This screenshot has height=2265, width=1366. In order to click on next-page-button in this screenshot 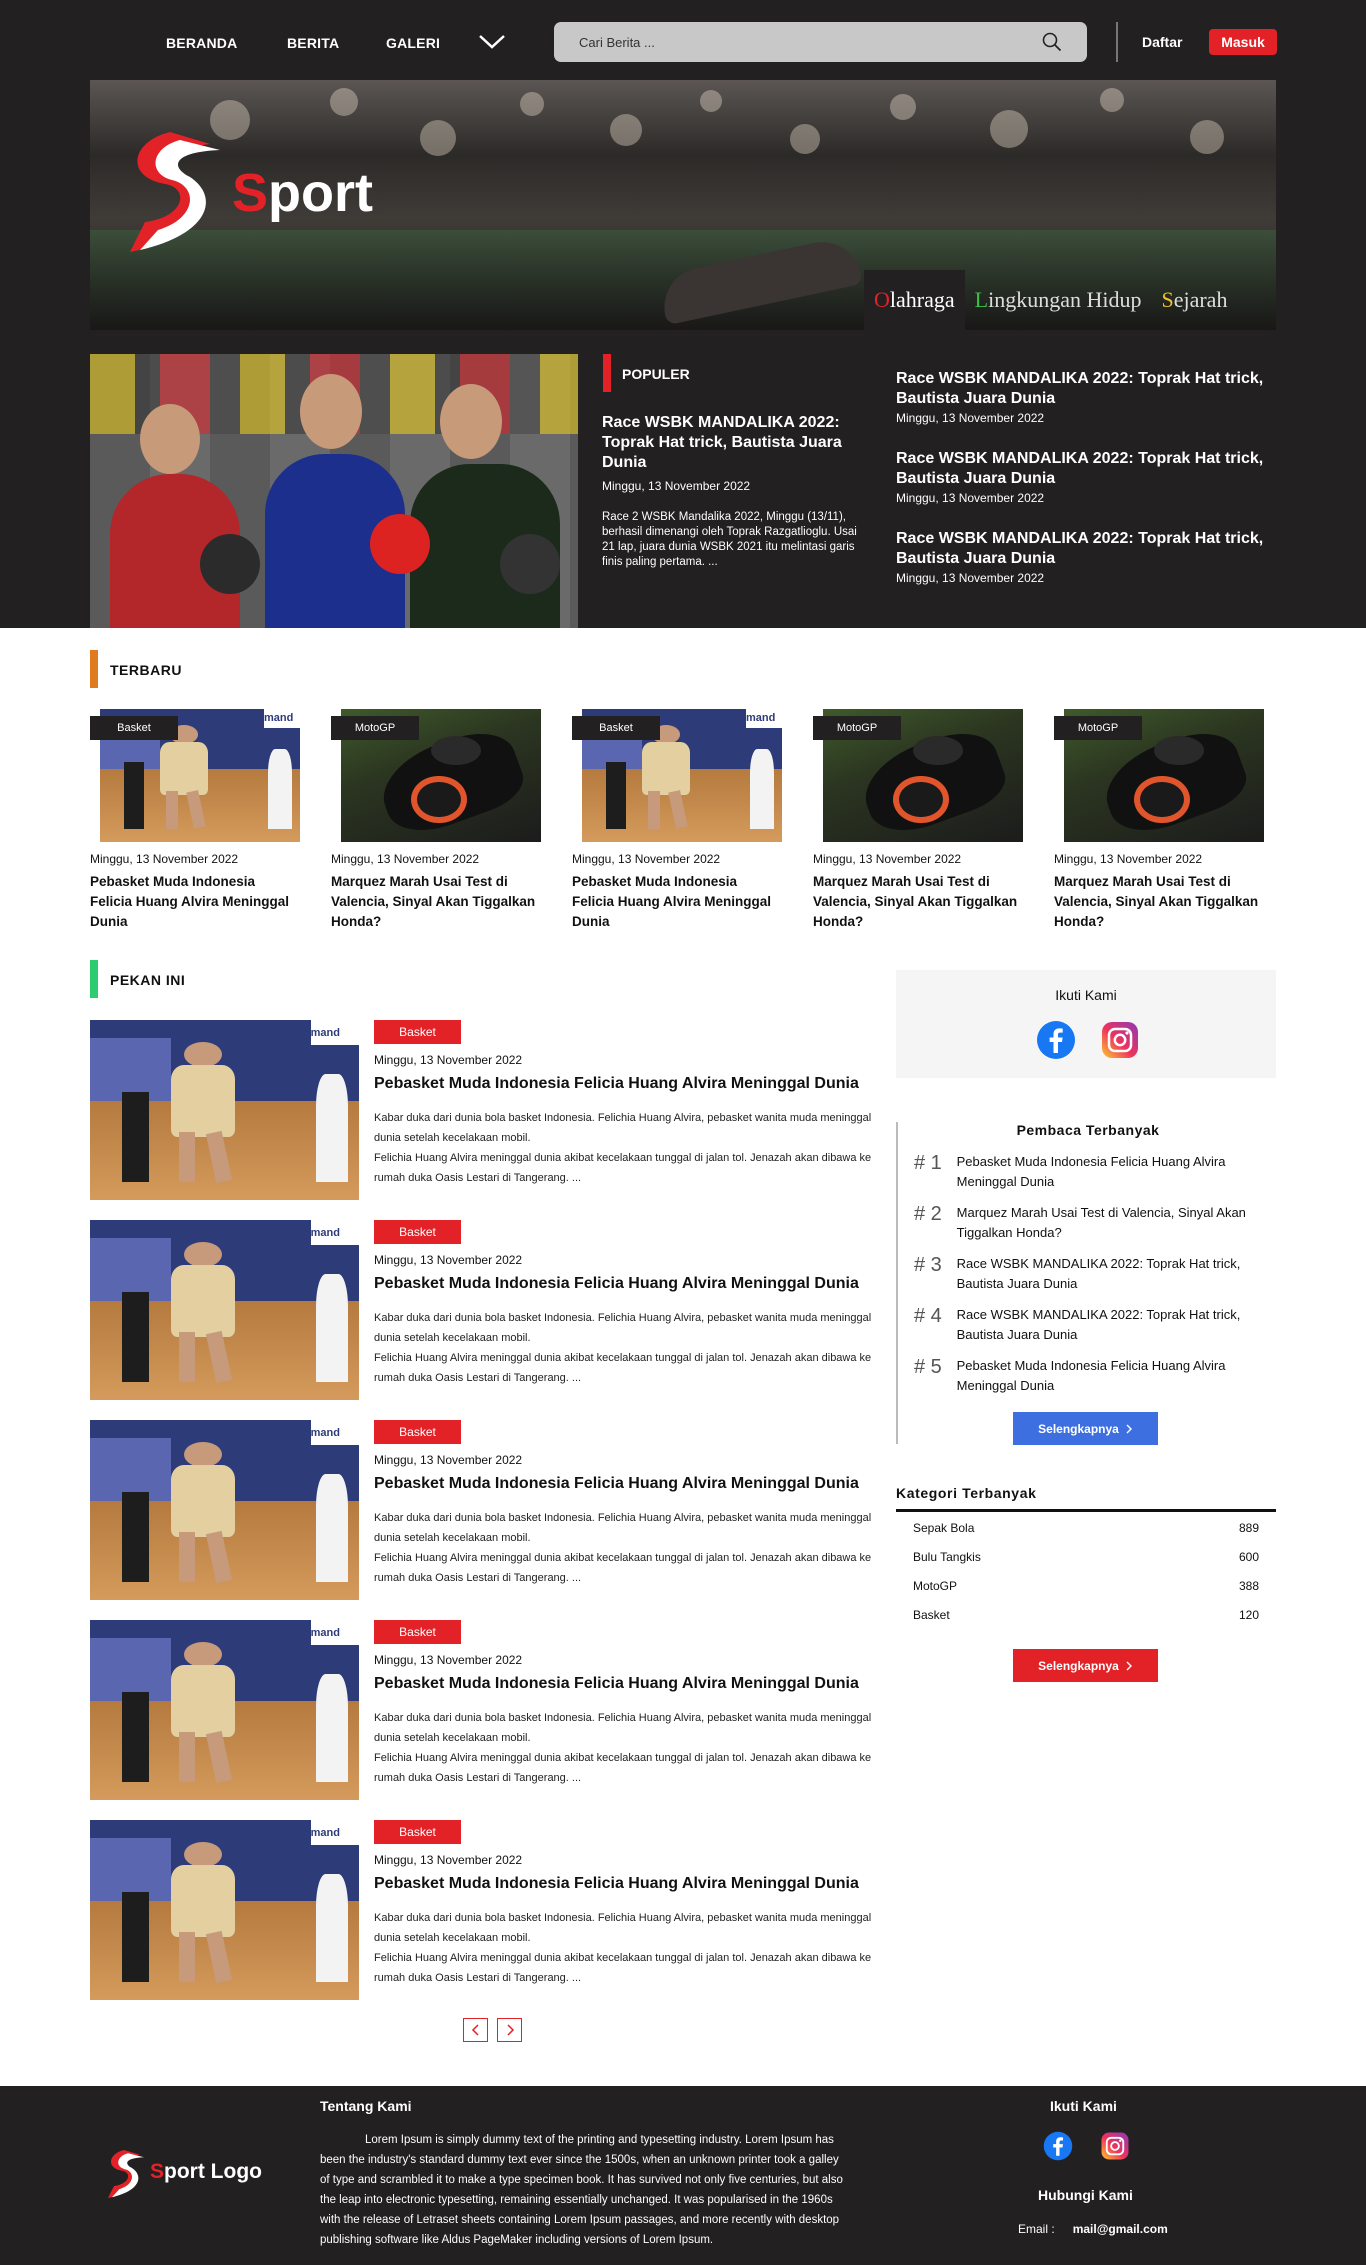, I will do `click(509, 2030)`.